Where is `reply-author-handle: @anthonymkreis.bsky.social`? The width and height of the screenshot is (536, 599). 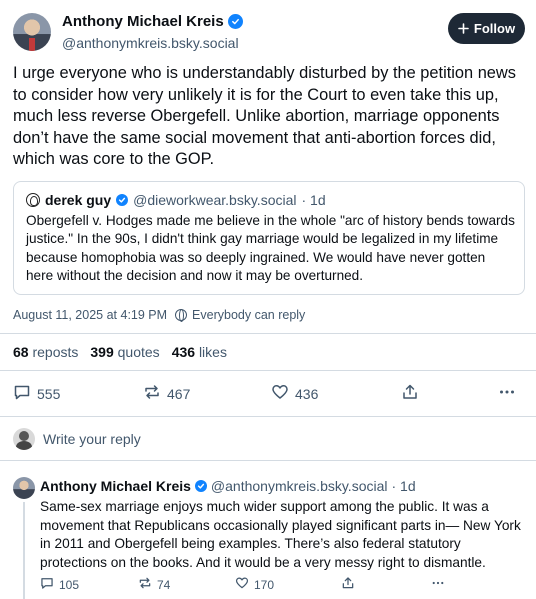
reply-author-handle: @anthonymkreis.bsky.social is located at coordinates (299, 486).